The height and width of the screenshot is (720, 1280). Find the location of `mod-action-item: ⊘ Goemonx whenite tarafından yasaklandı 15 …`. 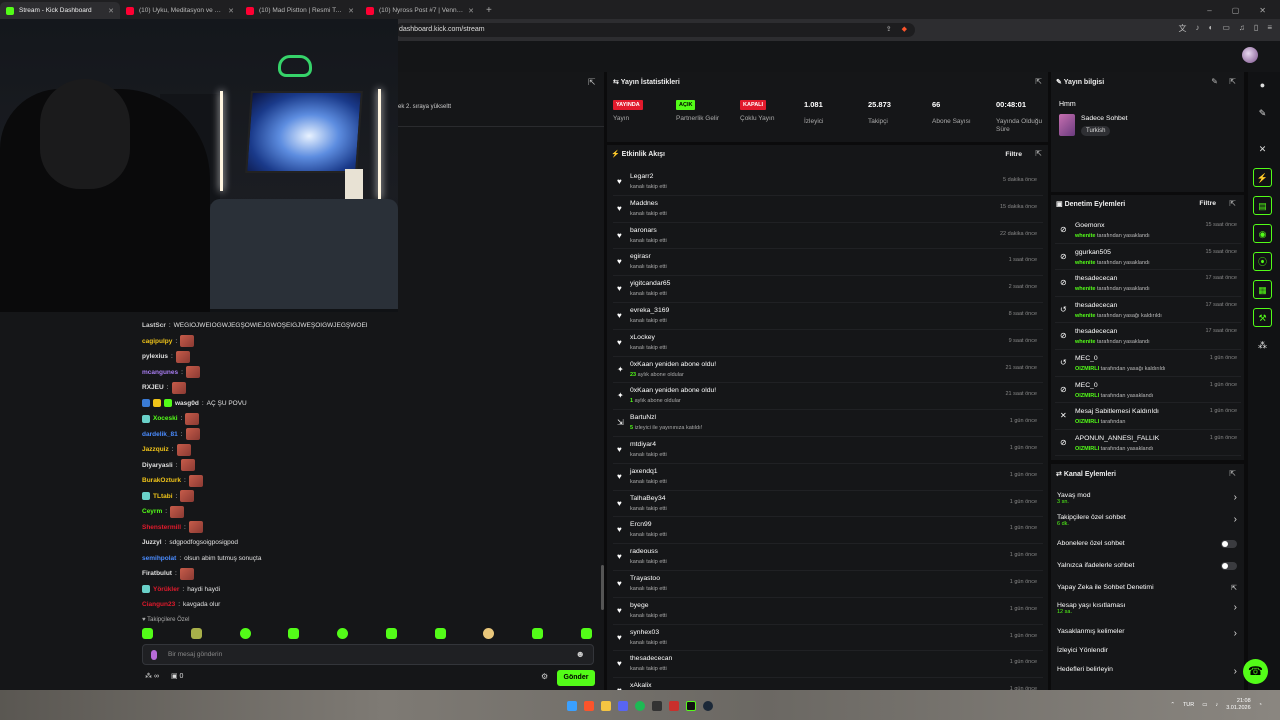

mod-action-item: ⊘ Goemonx whenite tarafından yasaklandı 15 … is located at coordinates (1148, 230).